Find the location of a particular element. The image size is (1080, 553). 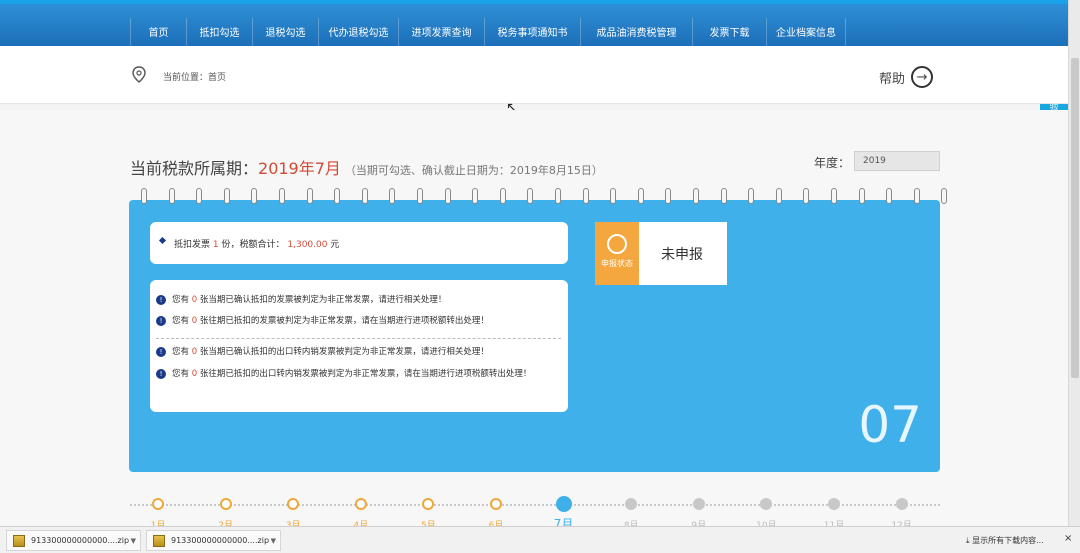

summary-mid: 份，税额合计： is located at coordinates (253, 245).